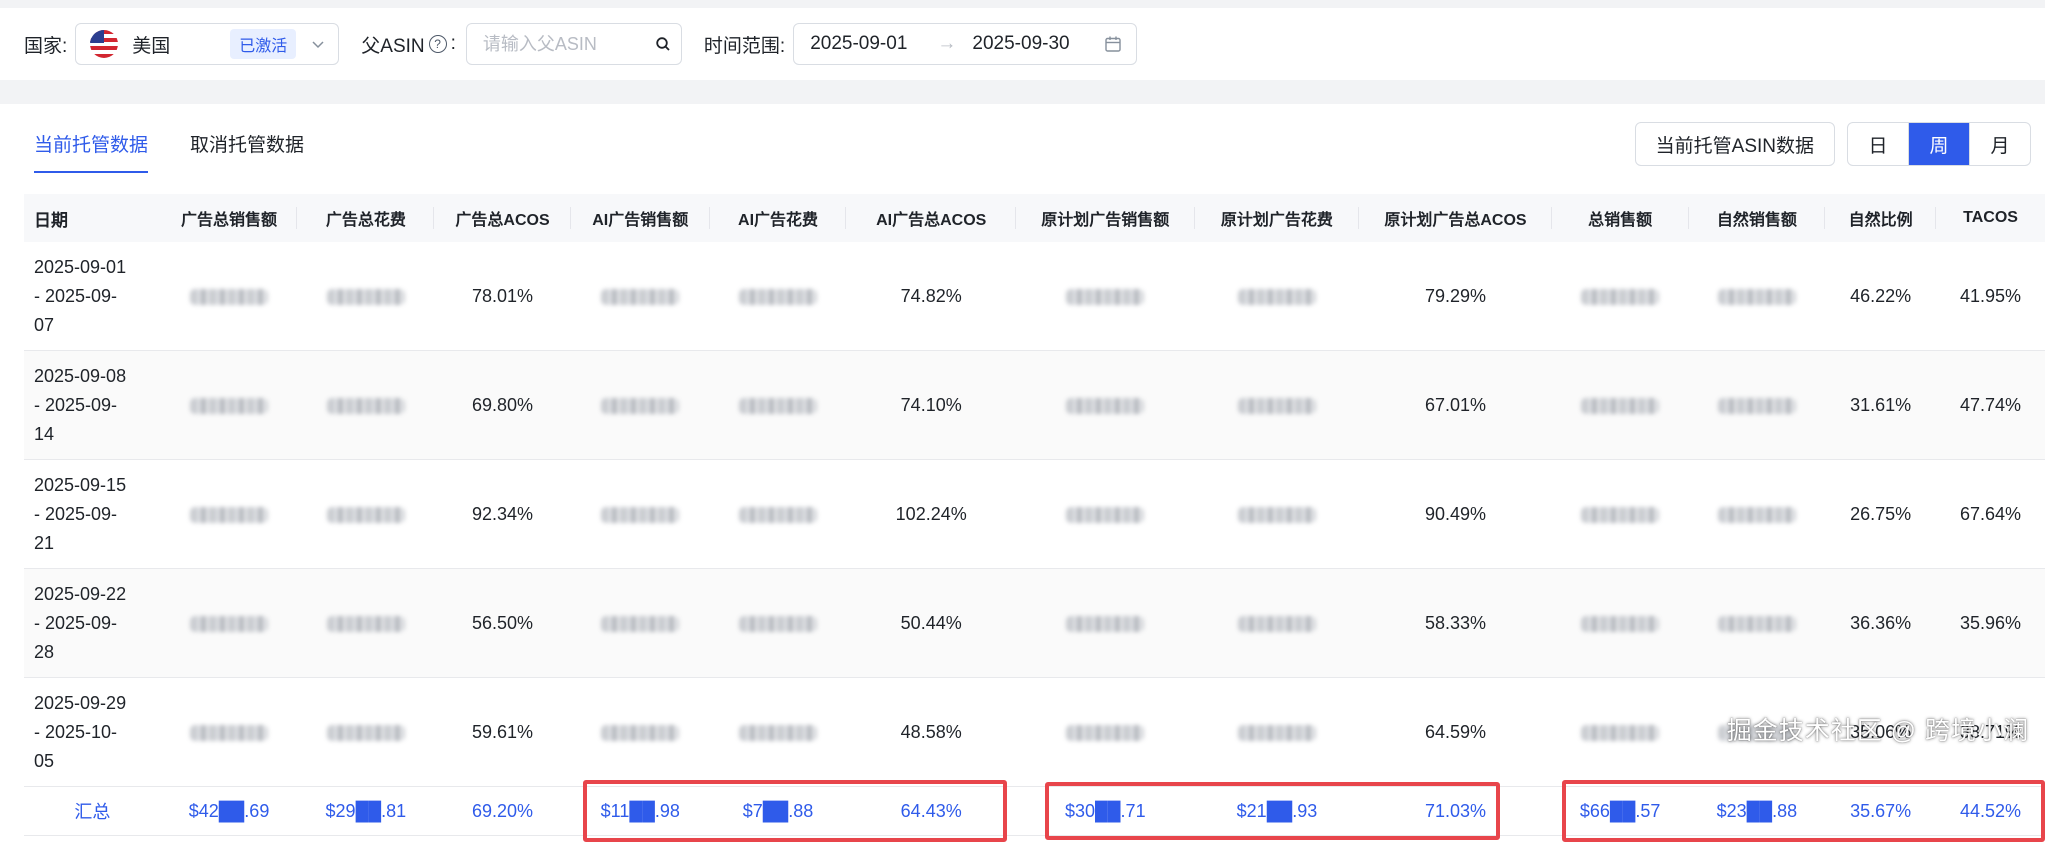  Describe the element at coordinates (437, 44) in the screenshot. I see `help-icon: ?` at that location.